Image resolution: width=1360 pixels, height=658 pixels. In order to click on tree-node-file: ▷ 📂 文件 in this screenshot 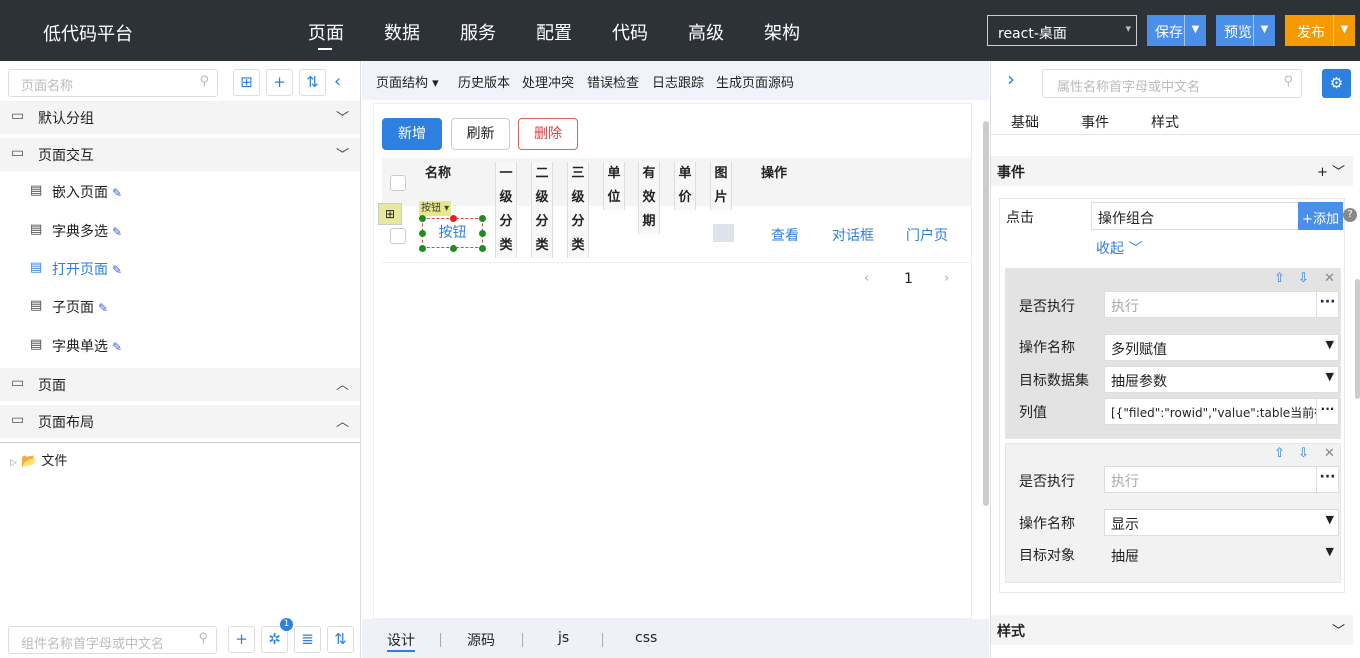, I will do `click(38, 459)`.